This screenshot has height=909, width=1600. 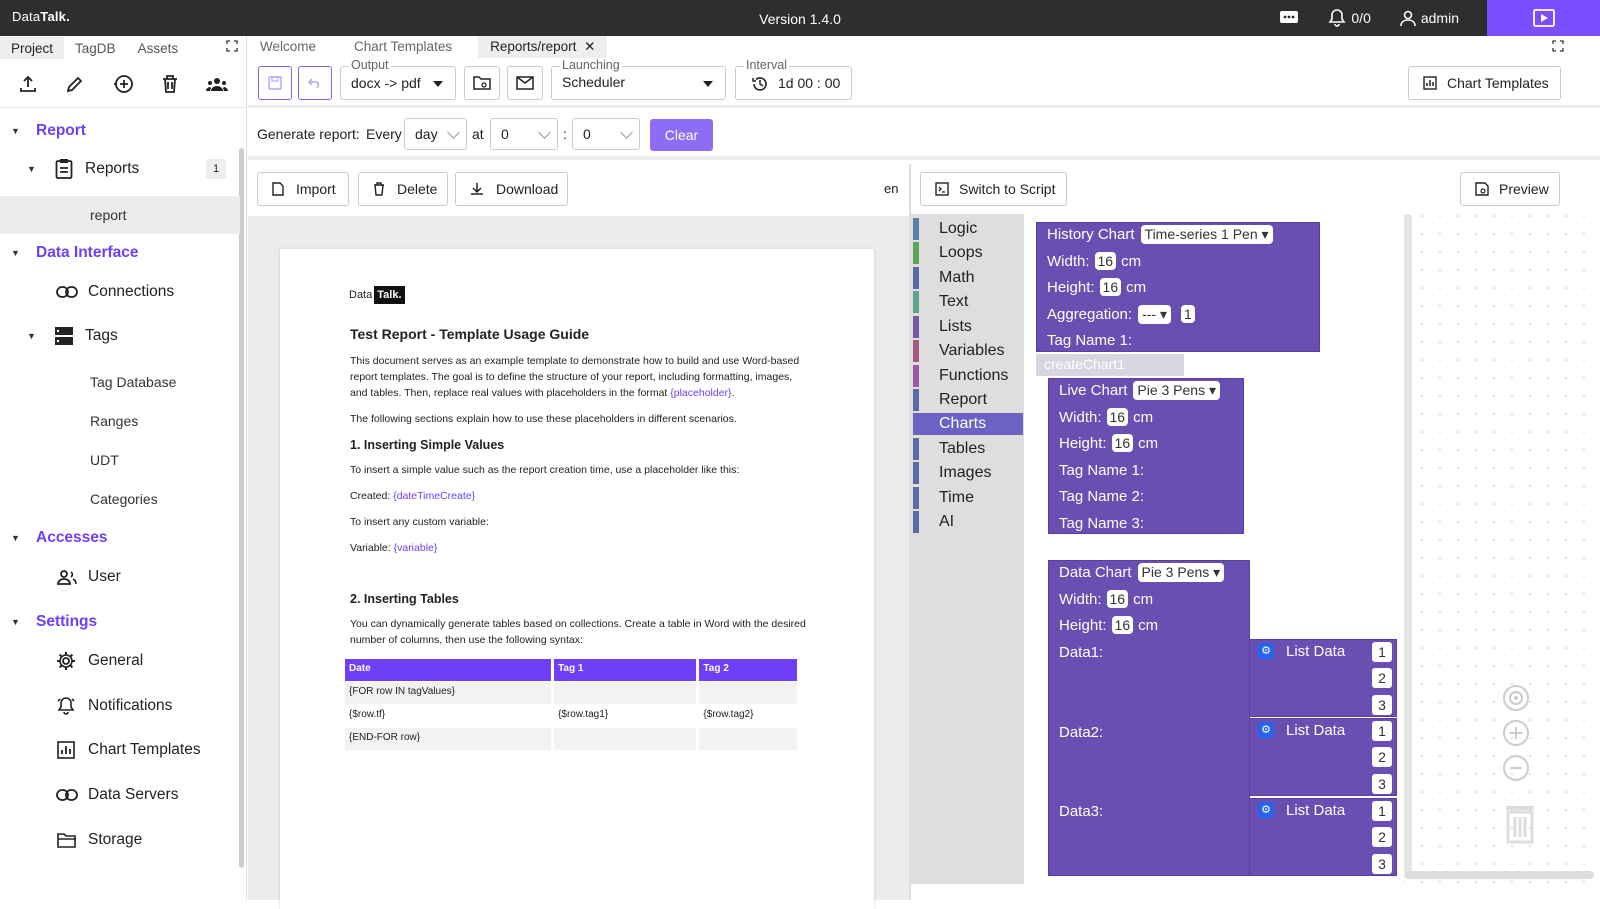 What do you see at coordinates (968, 327) in the screenshot?
I see `category-lists: Lists` at bounding box center [968, 327].